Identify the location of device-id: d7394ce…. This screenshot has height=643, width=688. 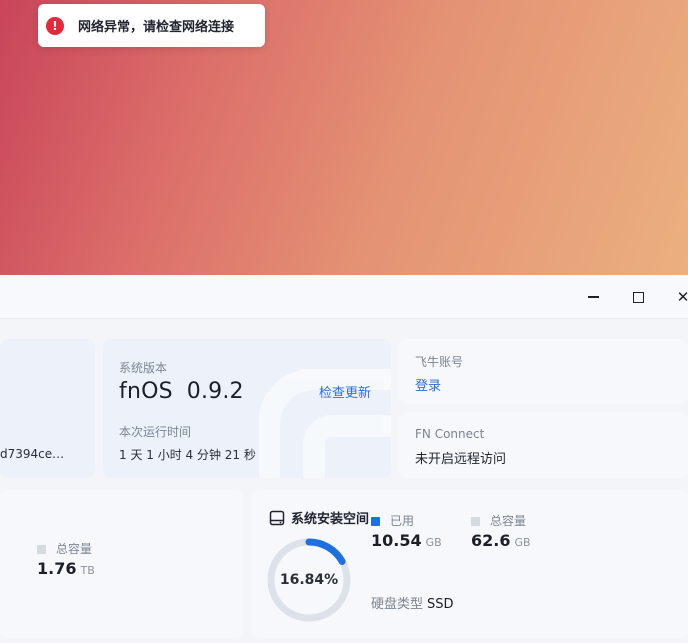
(32, 454).